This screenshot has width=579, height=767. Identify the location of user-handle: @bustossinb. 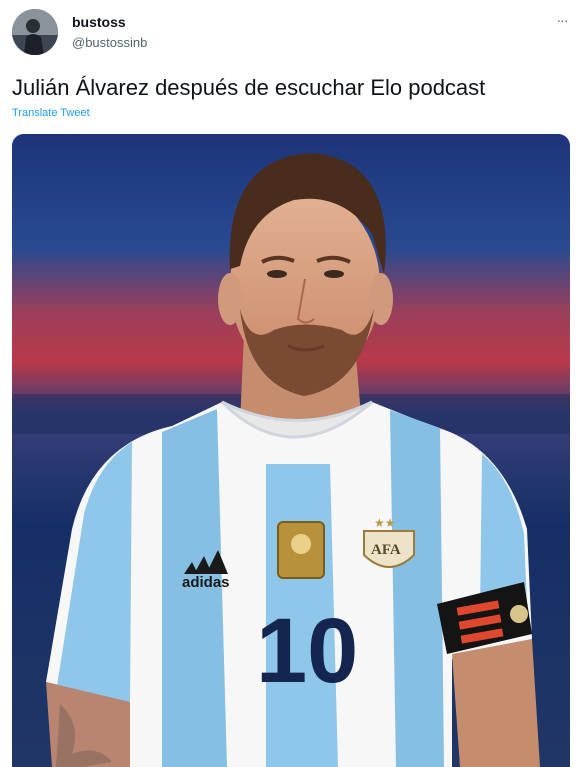
(109, 42).